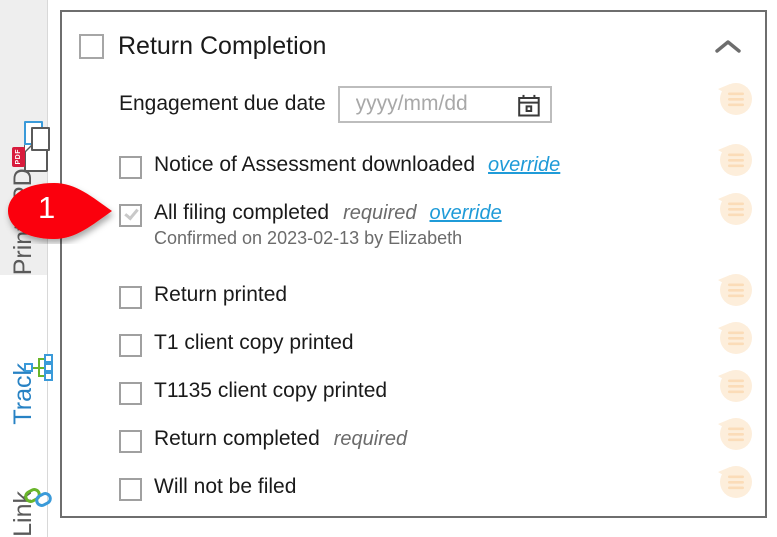 This screenshot has width=777, height=537. I want to click on engagement-due-date-label: Engagement due date, so click(222, 103).